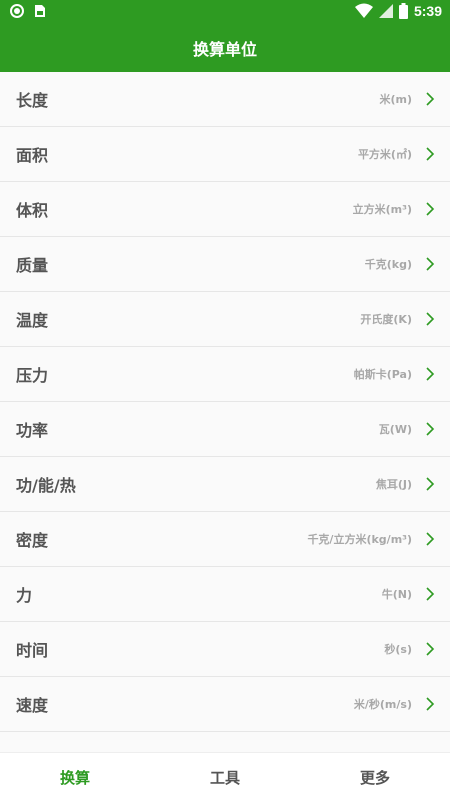  I want to click on base-unit-label: 开氏度(K), so click(386, 319).